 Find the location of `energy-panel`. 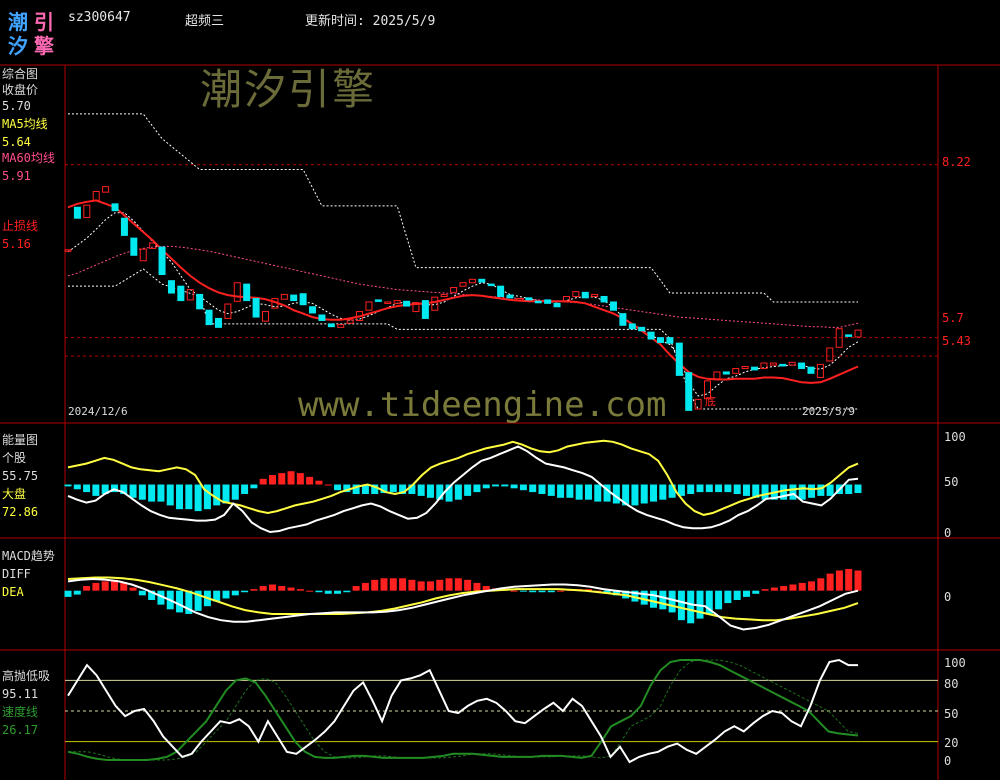

energy-panel is located at coordinates (463, 486).